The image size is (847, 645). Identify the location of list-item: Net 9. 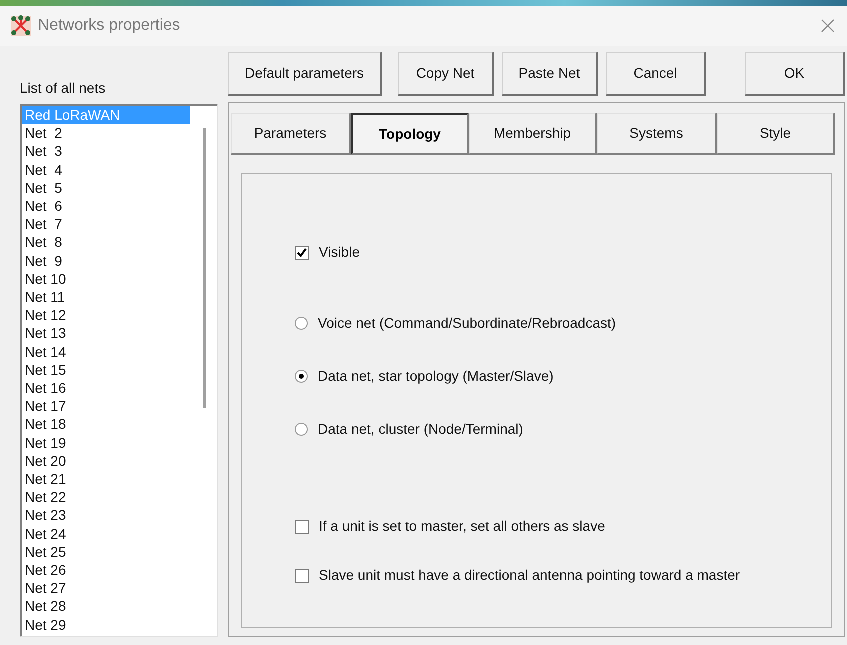
(106, 261).